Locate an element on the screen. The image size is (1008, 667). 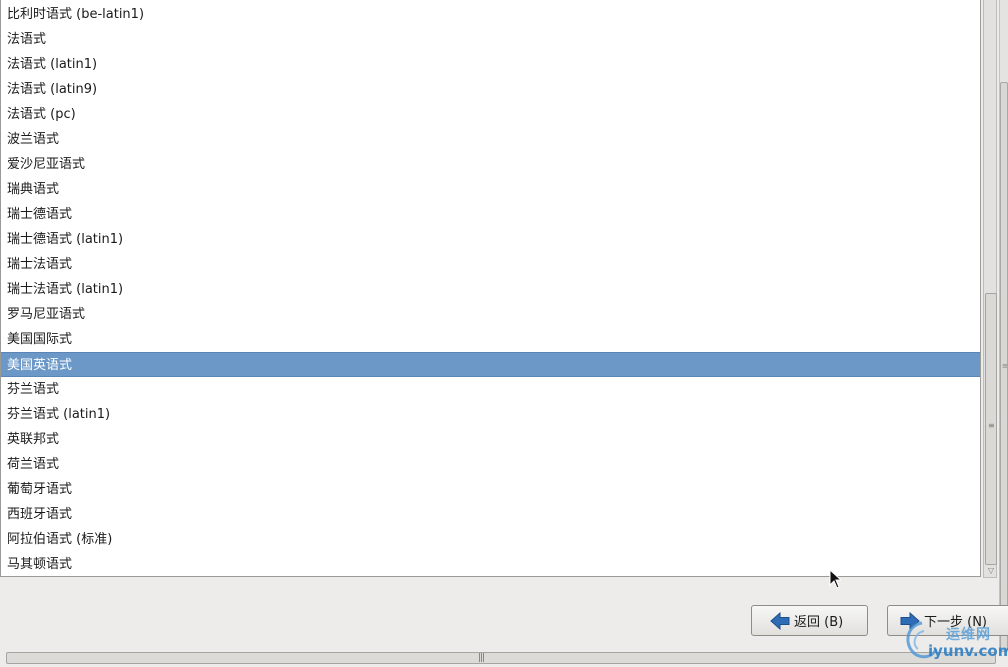
grip-icon: ||| is located at coordinates (481, 658).